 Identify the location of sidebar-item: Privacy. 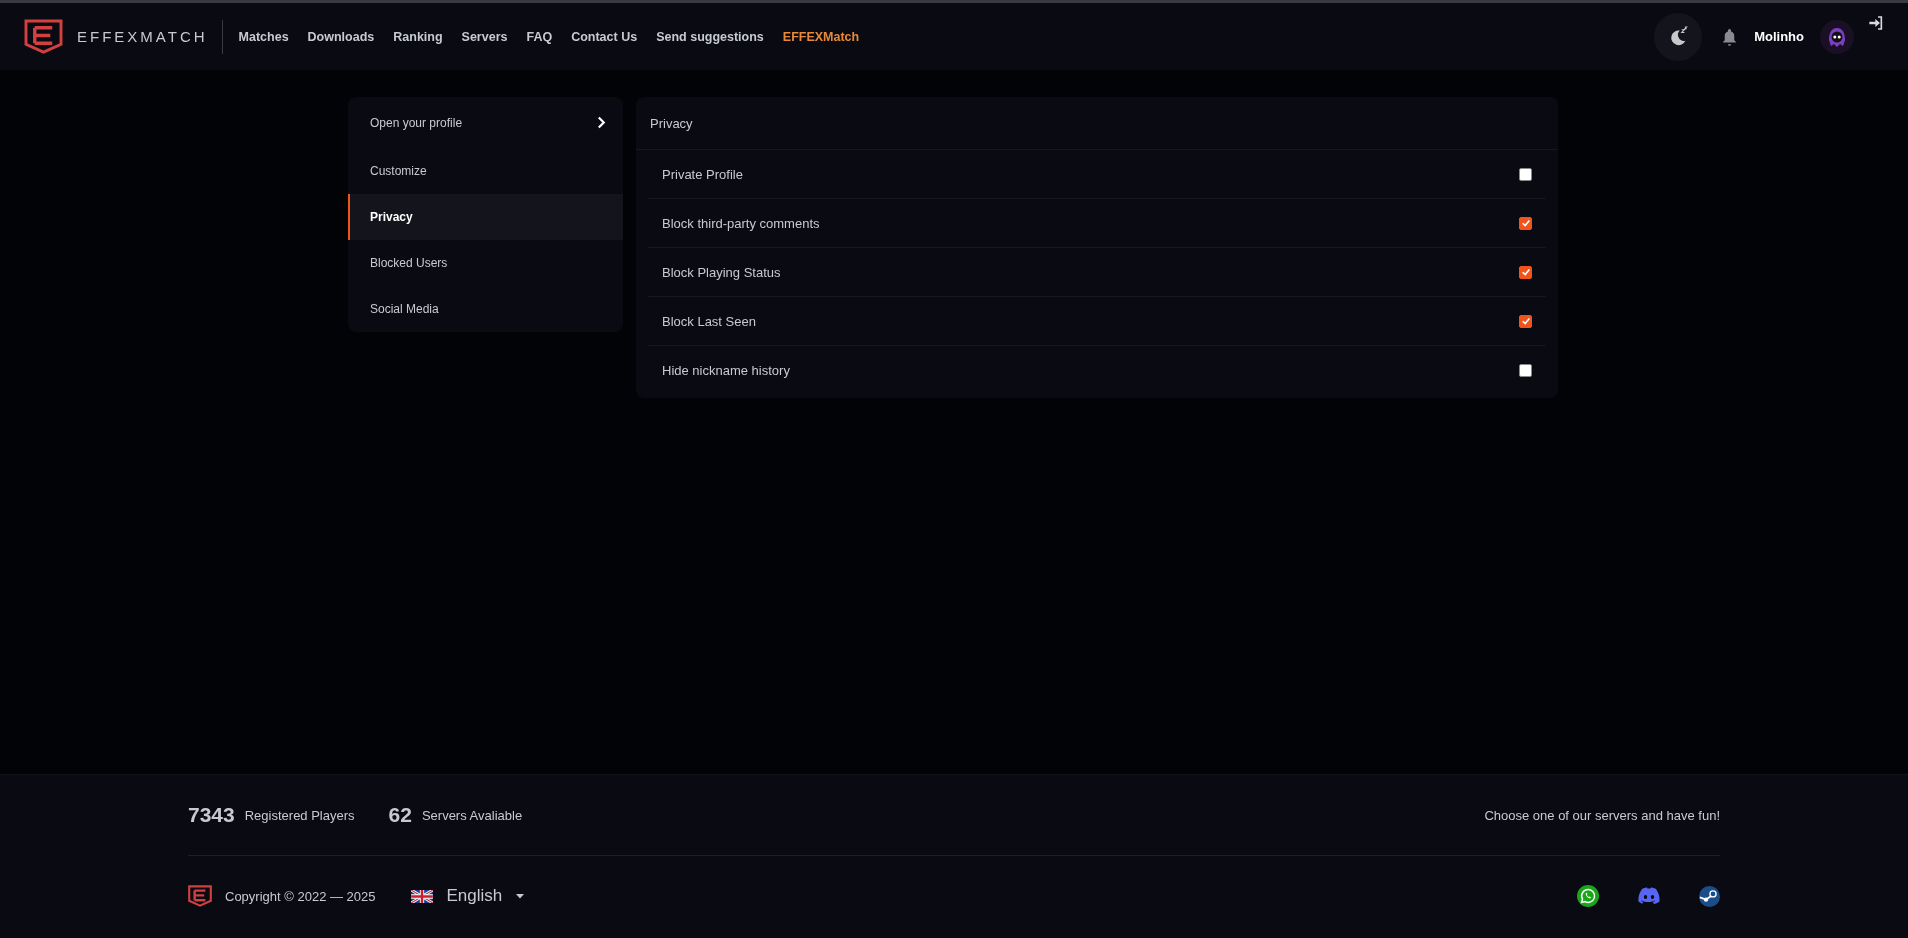
(485, 217).